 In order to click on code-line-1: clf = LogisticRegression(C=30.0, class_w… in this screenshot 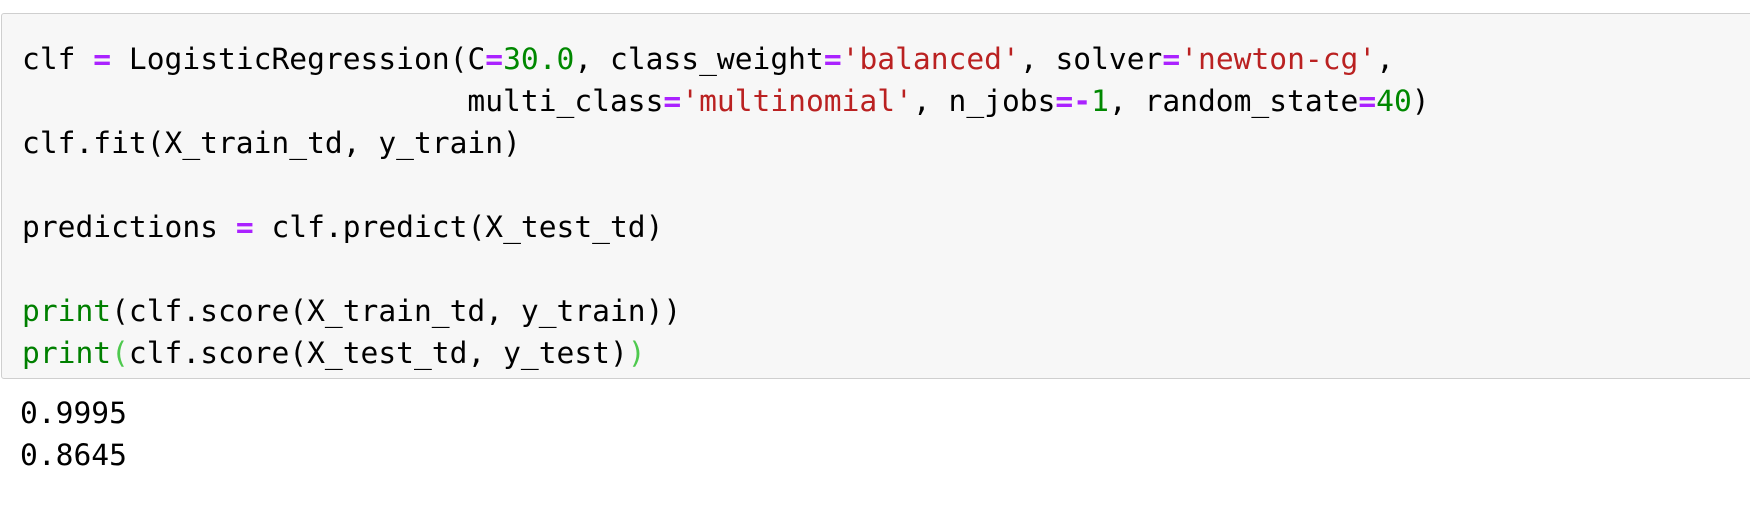, I will do `click(708, 59)`.